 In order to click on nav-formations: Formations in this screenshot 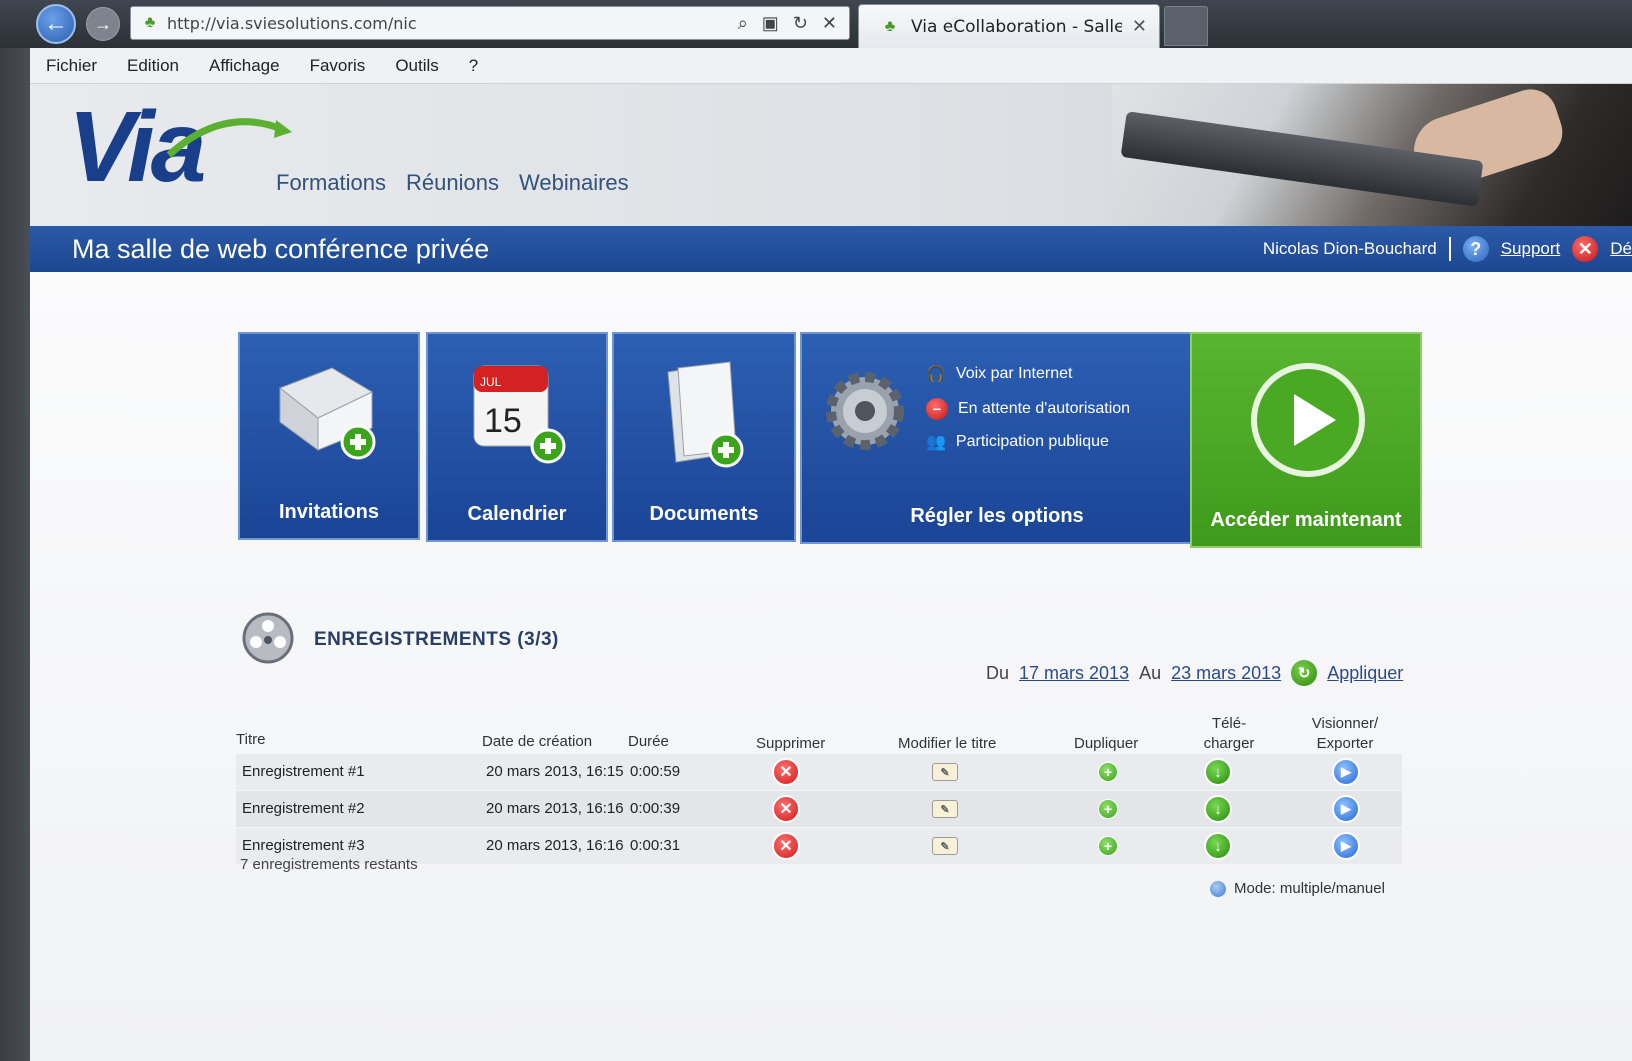, I will do `click(331, 183)`.